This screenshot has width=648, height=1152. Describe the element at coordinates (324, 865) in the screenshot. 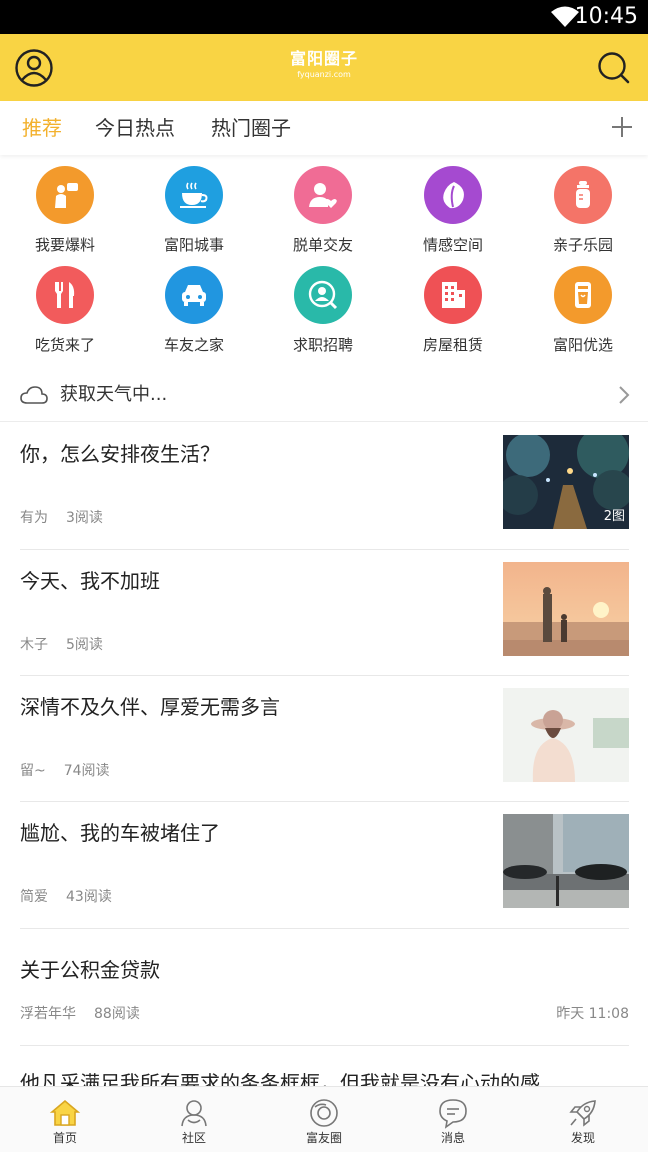

I see `feed-item: 尴尬、我的车被堵住了 简爱 43阅读` at that location.